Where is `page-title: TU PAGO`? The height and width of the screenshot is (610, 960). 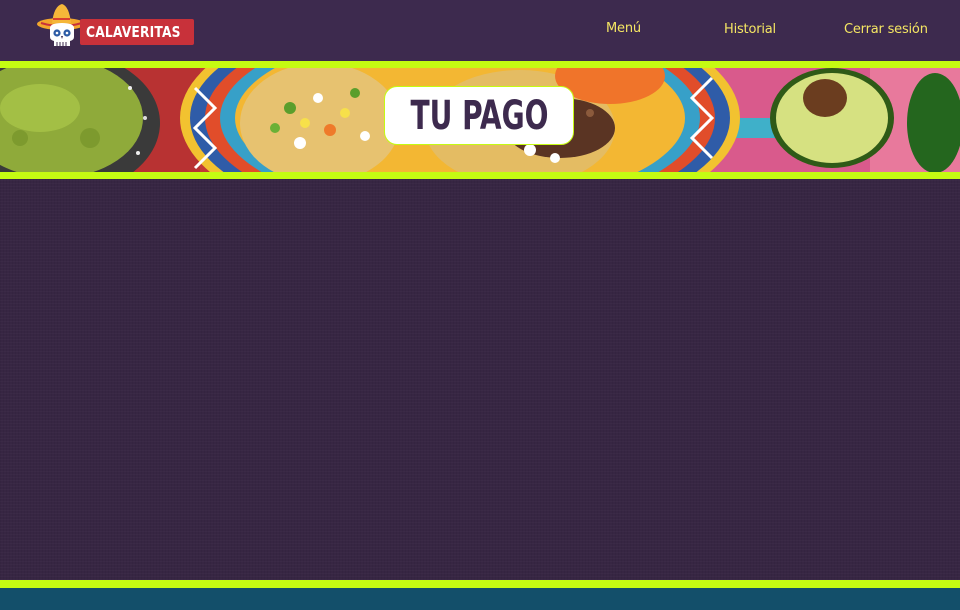
page-title: TU PAGO is located at coordinates (479, 115).